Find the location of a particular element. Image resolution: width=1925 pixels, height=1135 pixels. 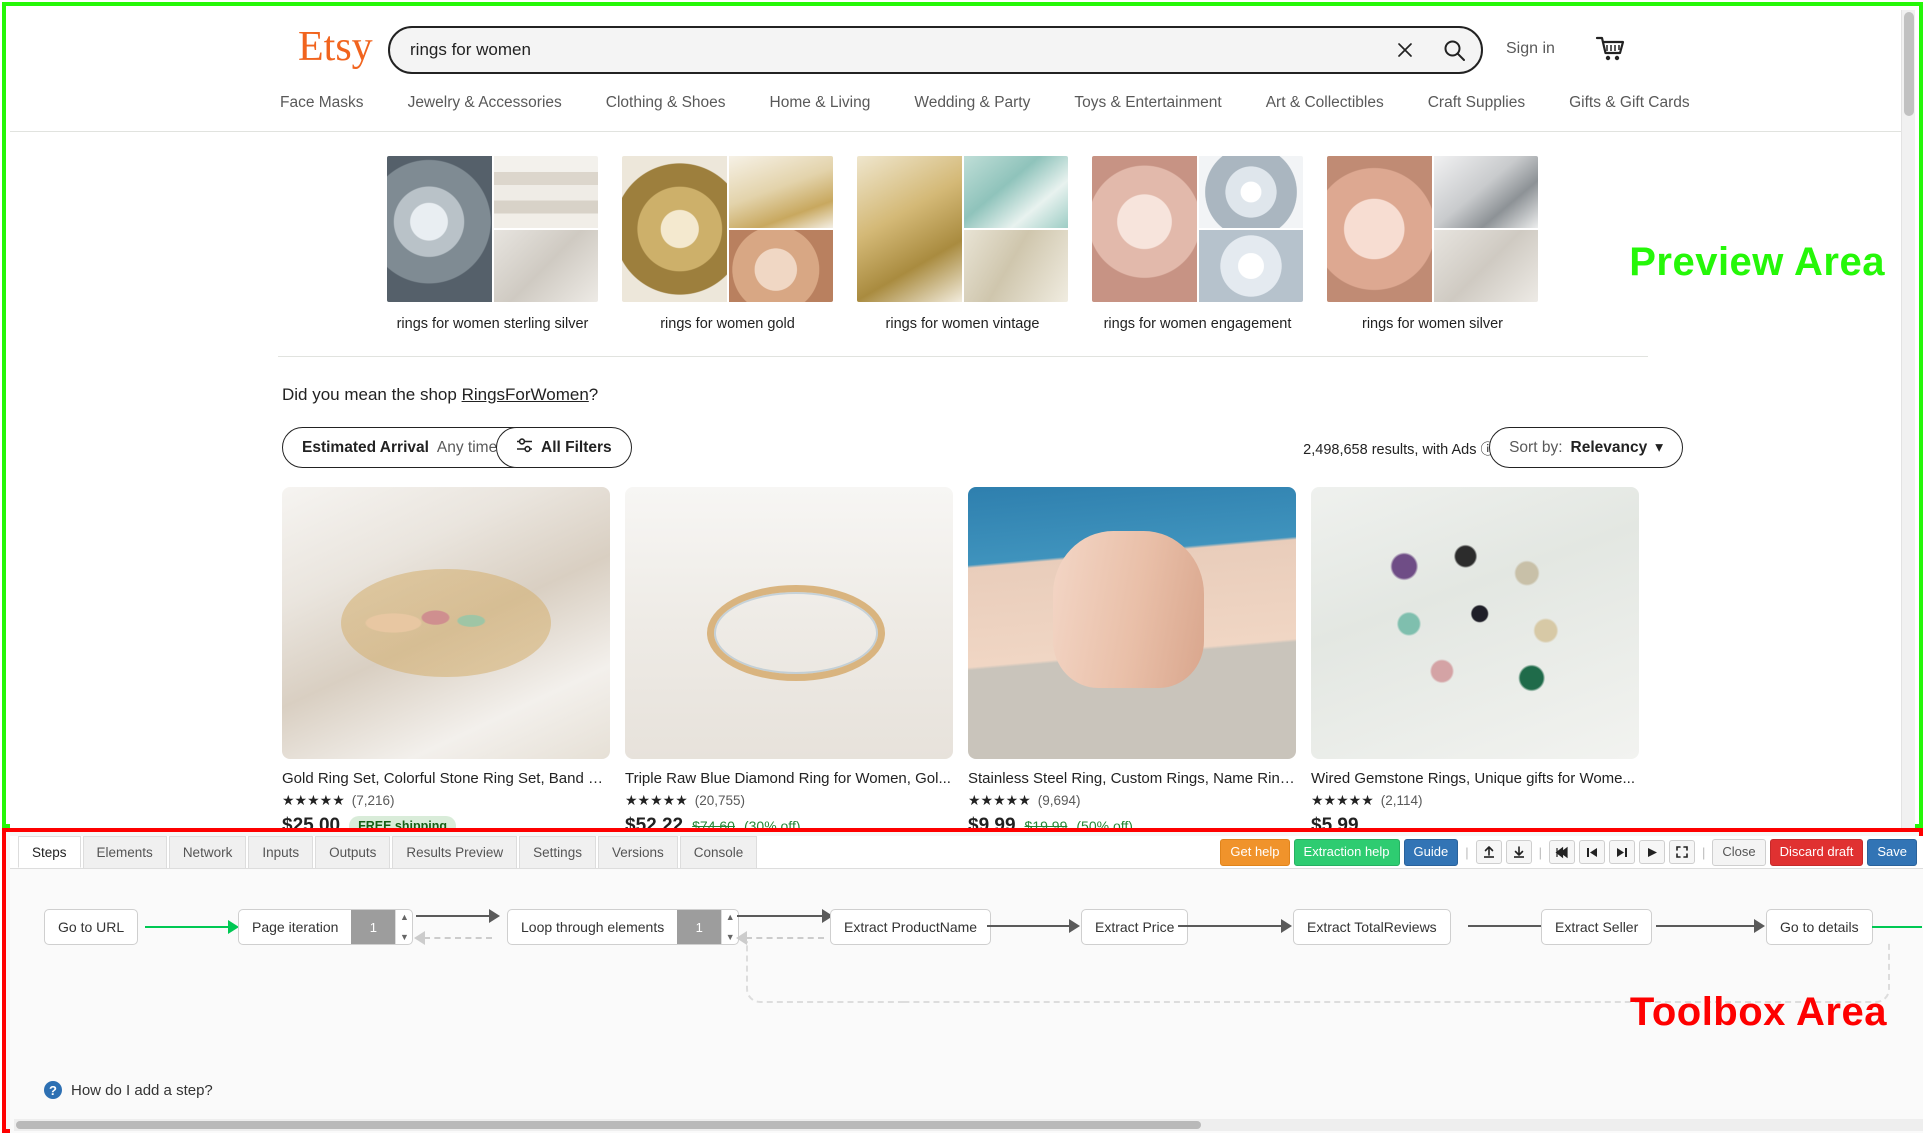

tab-steps: Steps is located at coordinates (49, 852).